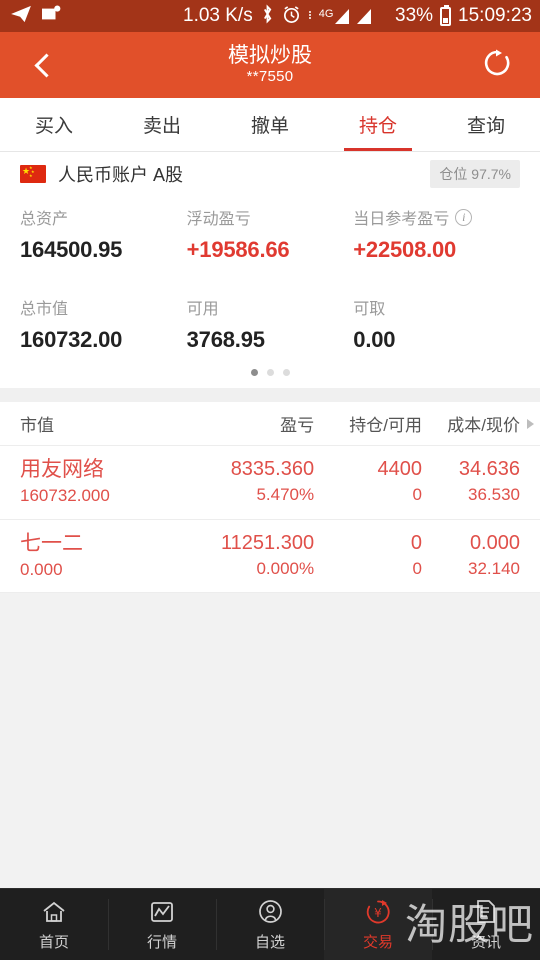 Image resolution: width=540 pixels, height=960 pixels. What do you see at coordinates (464, 217) in the screenshot?
I see `info-icon: i` at bounding box center [464, 217].